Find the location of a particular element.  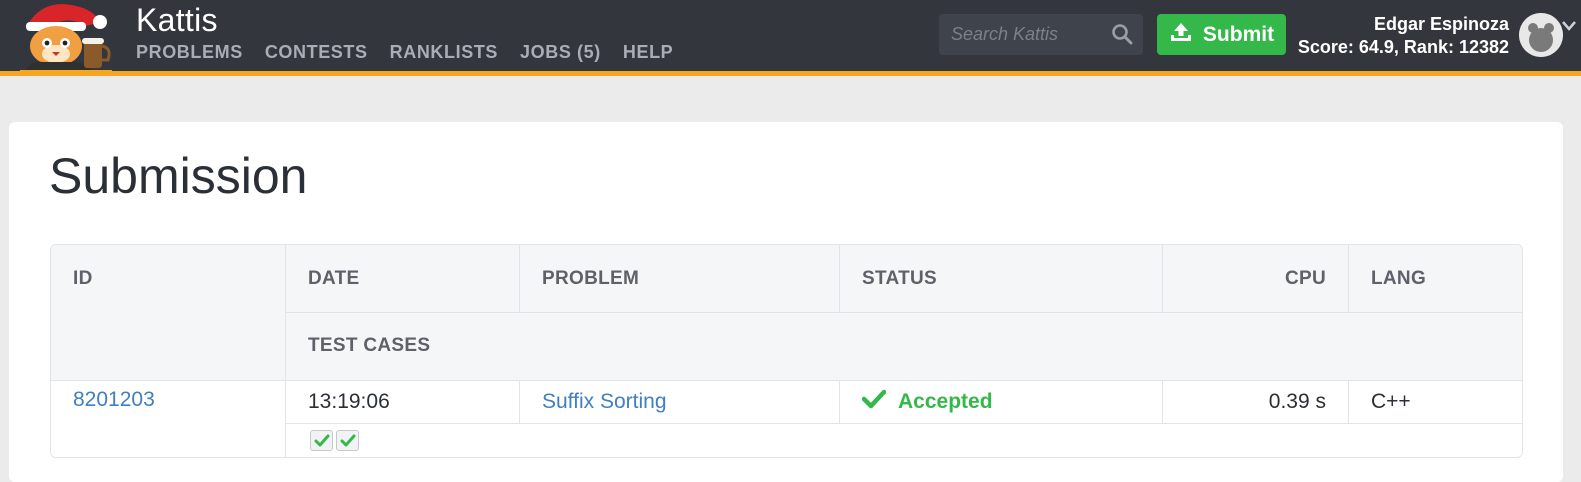

user-stats: Score: 64.9, Rank: 12382 is located at coordinates (1403, 47).